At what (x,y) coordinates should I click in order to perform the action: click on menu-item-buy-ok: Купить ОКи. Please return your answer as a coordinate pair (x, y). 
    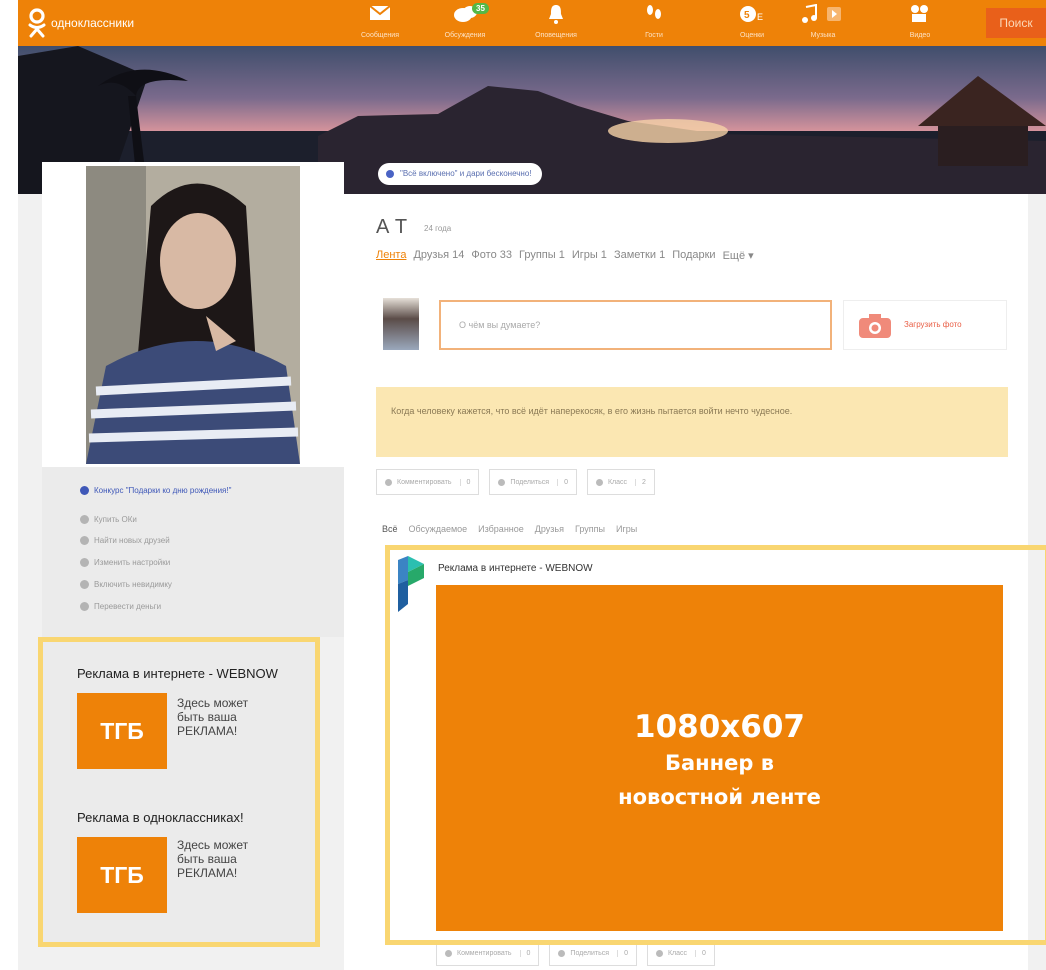
    Looking at the image, I should click on (108, 519).